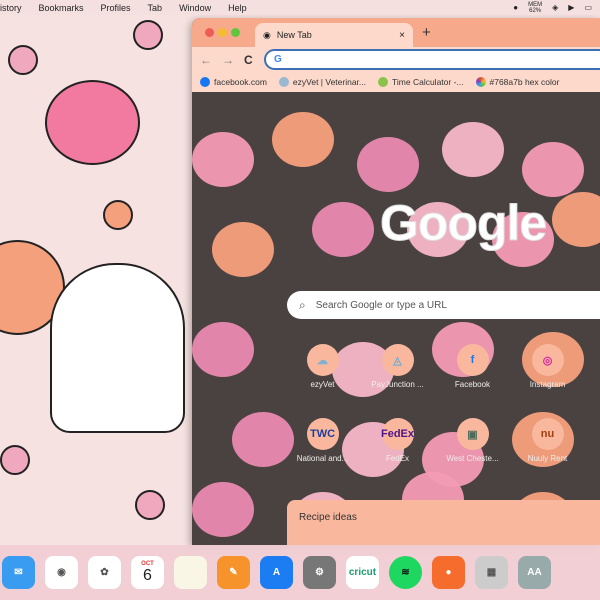 The width and height of the screenshot is (600, 600). I want to click on shortcut-icon: TWC, so click(322, 434).